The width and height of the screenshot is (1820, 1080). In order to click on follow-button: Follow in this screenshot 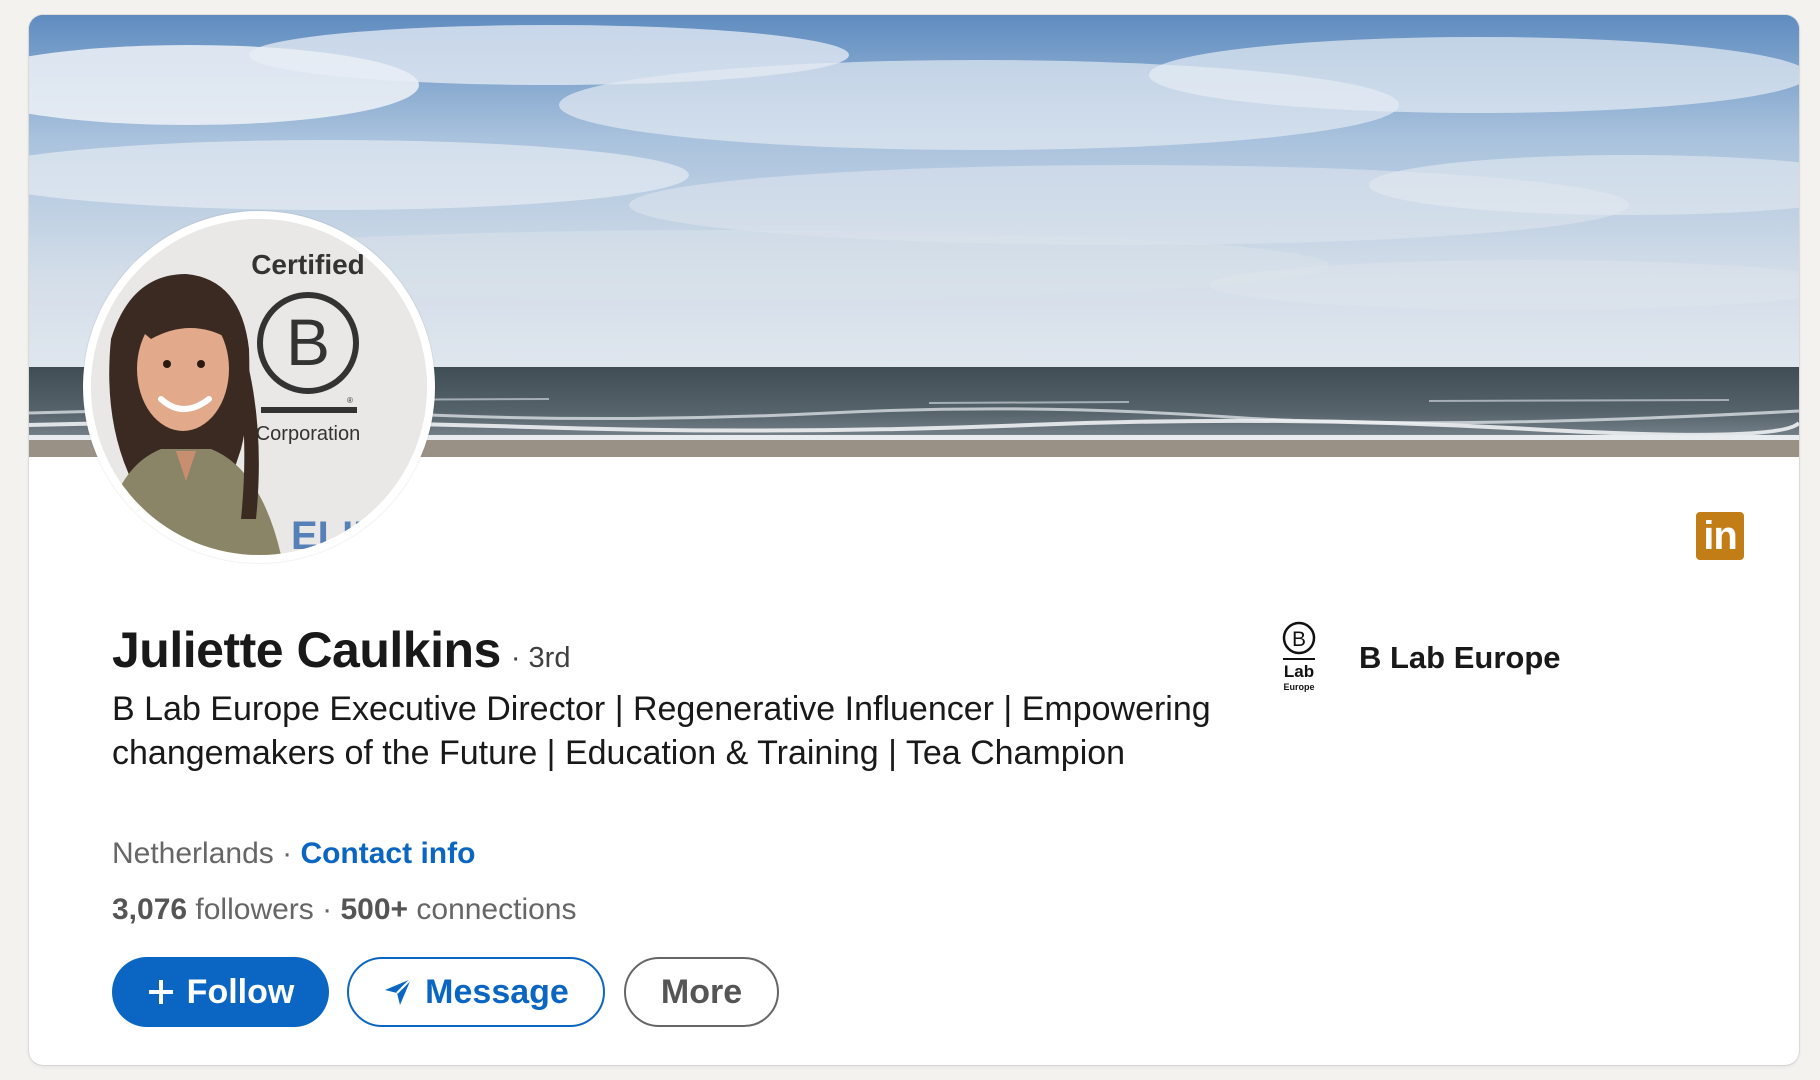, I will do `click(220, 992)`.